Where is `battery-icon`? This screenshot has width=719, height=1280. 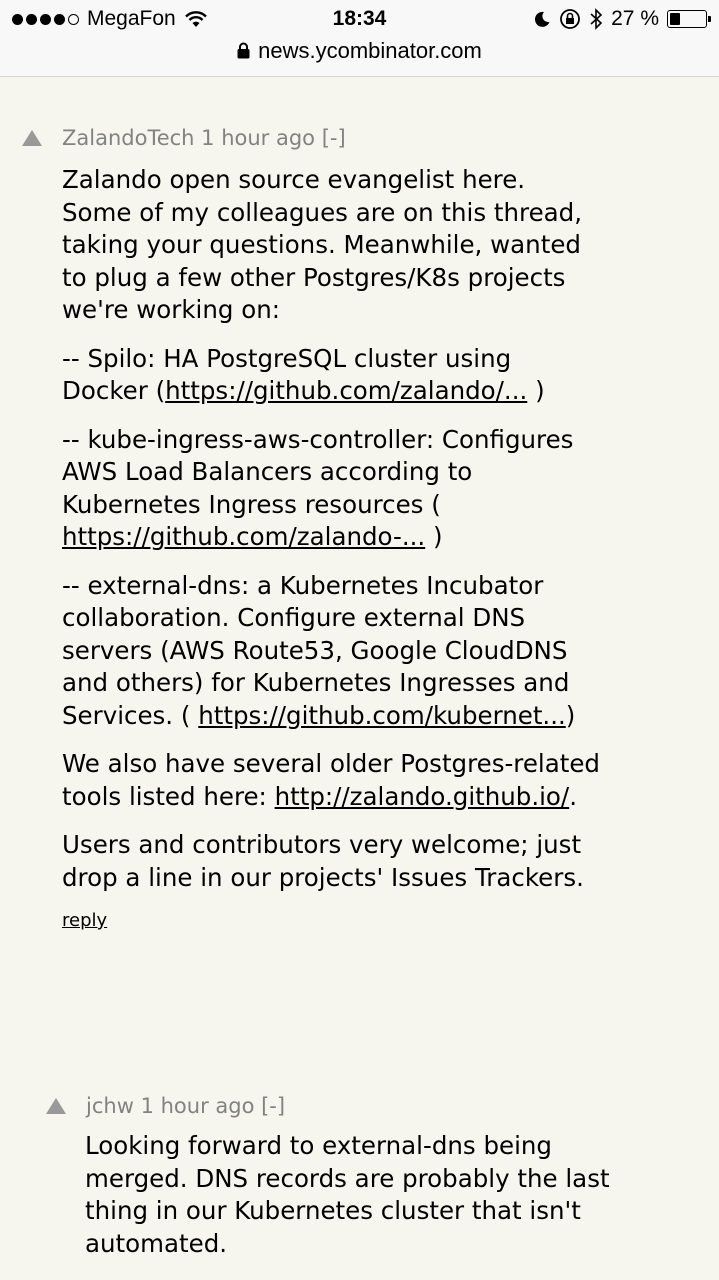 battery-icon is located at coordinates (689, 19).